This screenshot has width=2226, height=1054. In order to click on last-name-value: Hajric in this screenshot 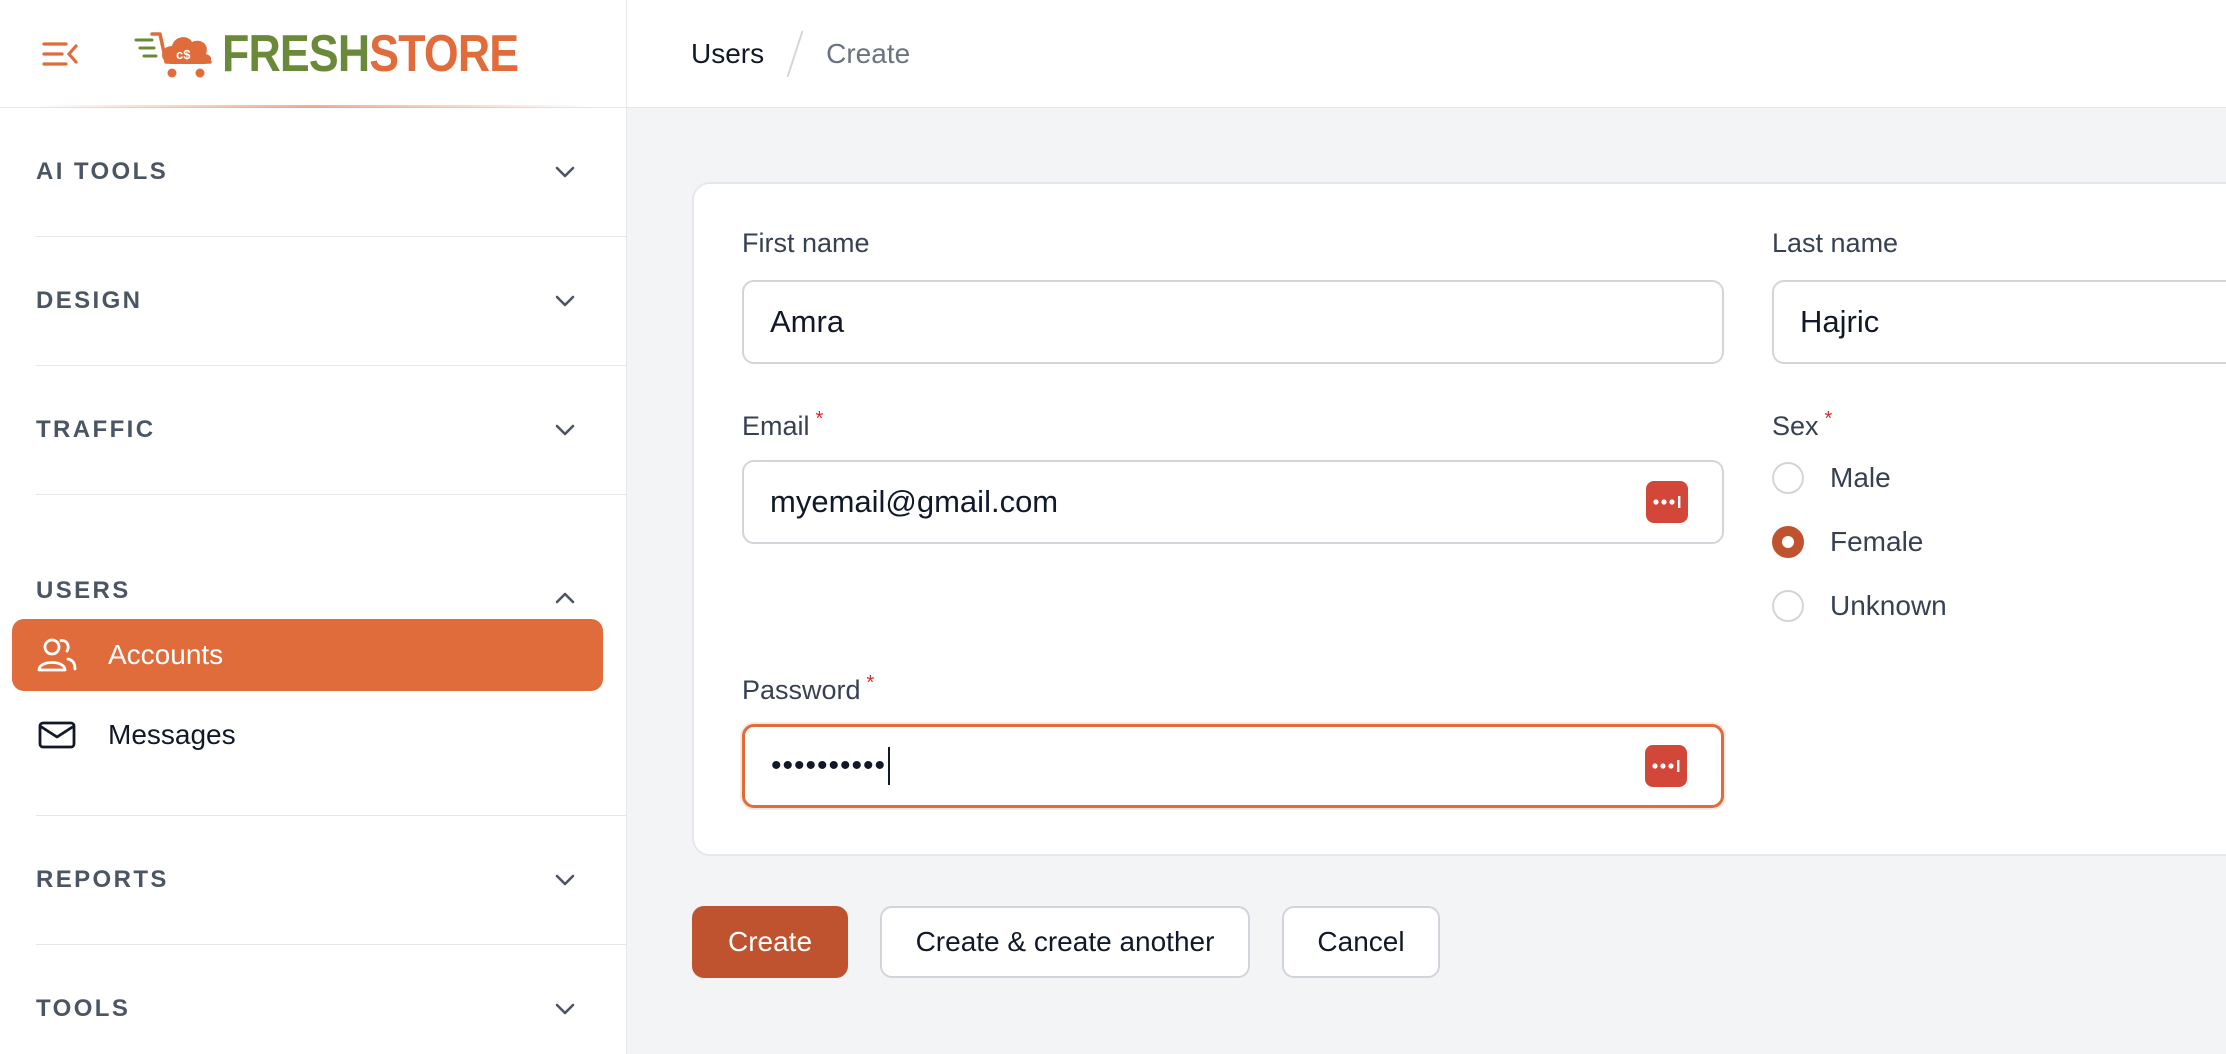, I will do `click(1840, 321)`.